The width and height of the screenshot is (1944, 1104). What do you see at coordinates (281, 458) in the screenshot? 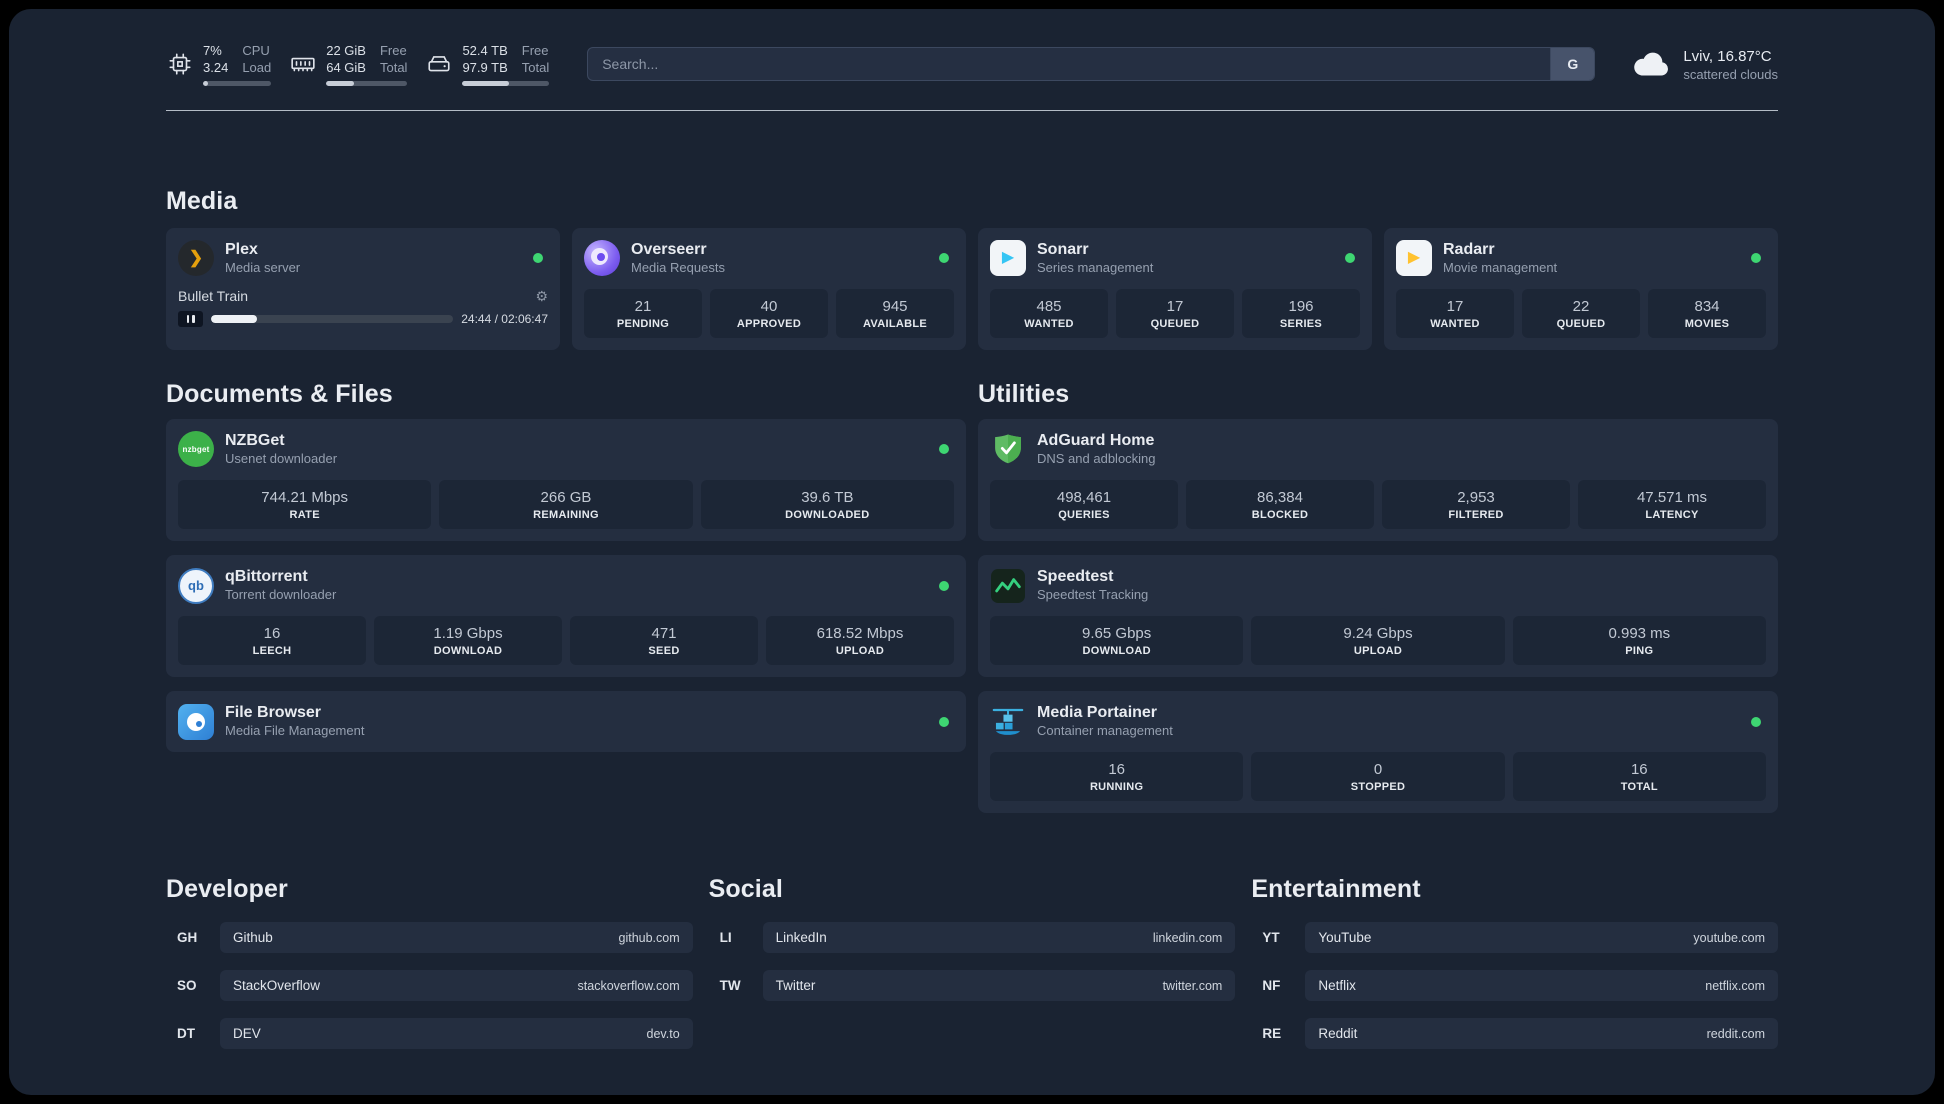
I see `service-description: Usenet downloader` at bounding box center [281, 458].